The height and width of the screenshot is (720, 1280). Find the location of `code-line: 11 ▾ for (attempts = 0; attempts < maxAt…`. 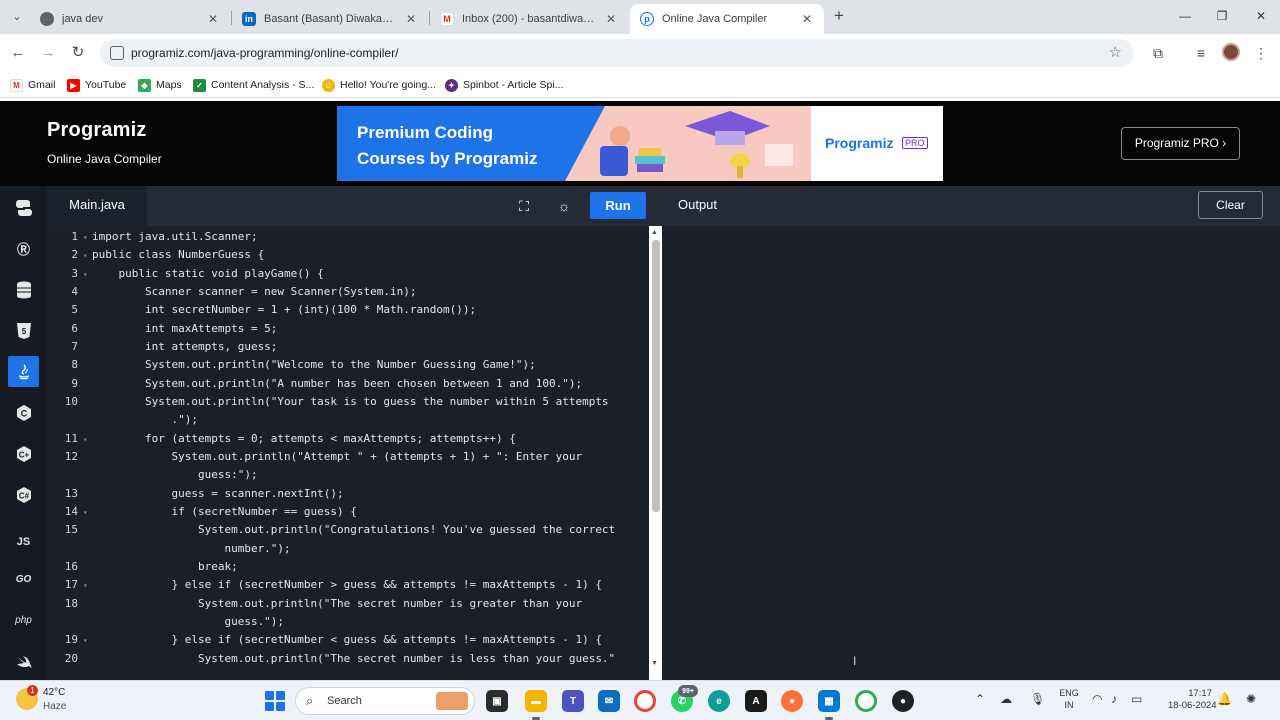

code-line: 11 ▾ for (attempts = 0; attempts < maxAt… is located at coordinates (281, 439).